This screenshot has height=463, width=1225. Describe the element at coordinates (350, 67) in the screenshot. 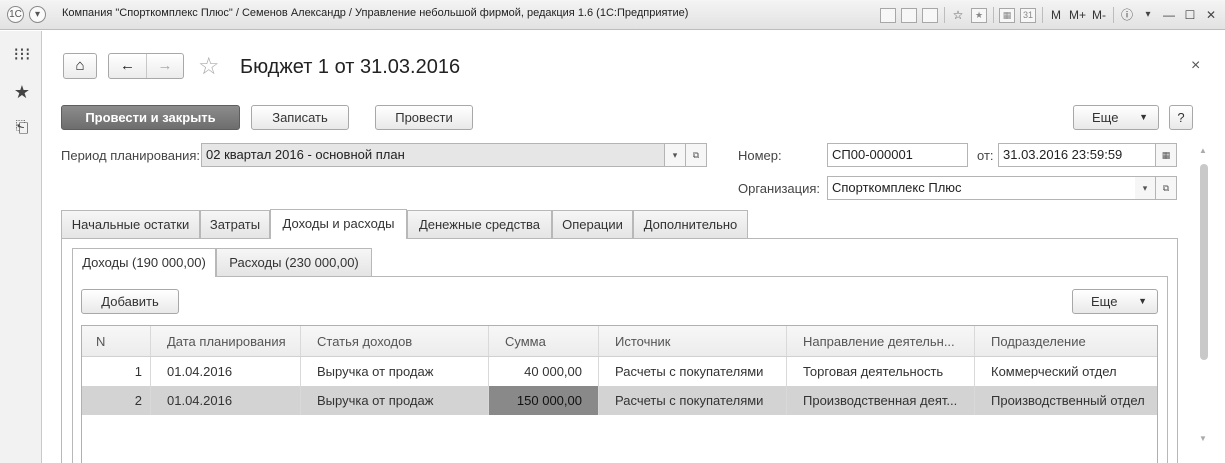

I see `document-title: Бюджет 1 от 31.03.2016` at that location.